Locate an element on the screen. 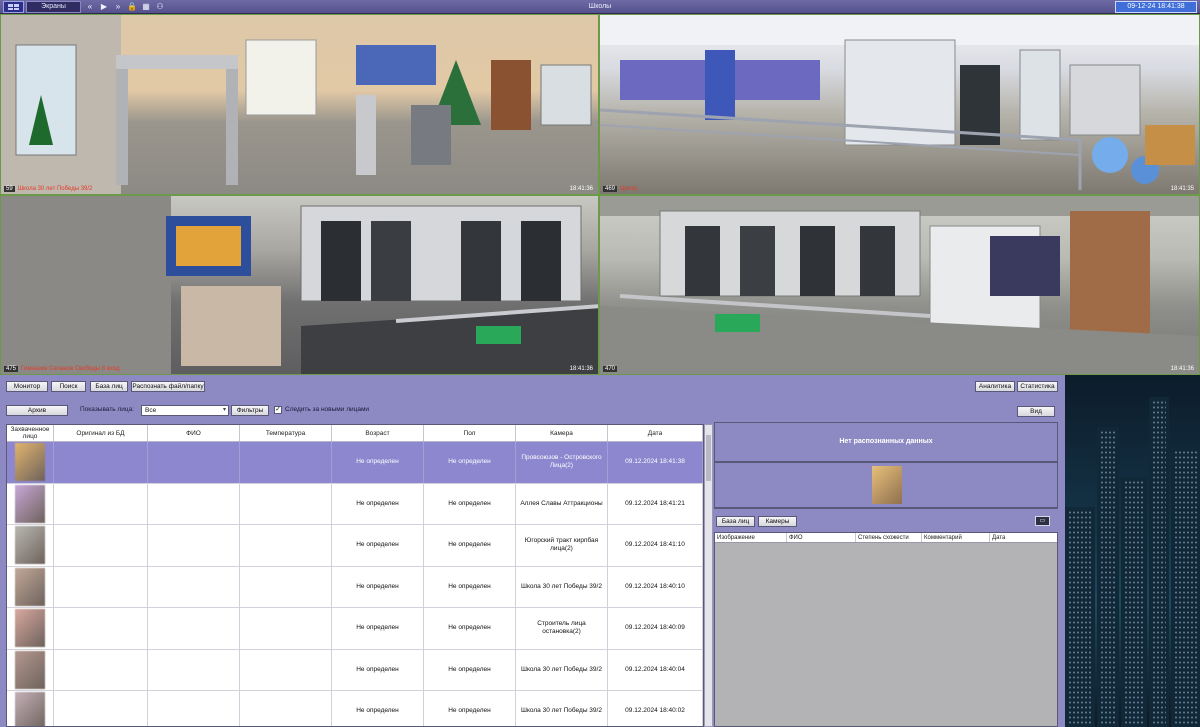 Image resolution: width=1200 pixels, height=727 pixels. monitor-button: Монитор is located at coordinates (27, 386).